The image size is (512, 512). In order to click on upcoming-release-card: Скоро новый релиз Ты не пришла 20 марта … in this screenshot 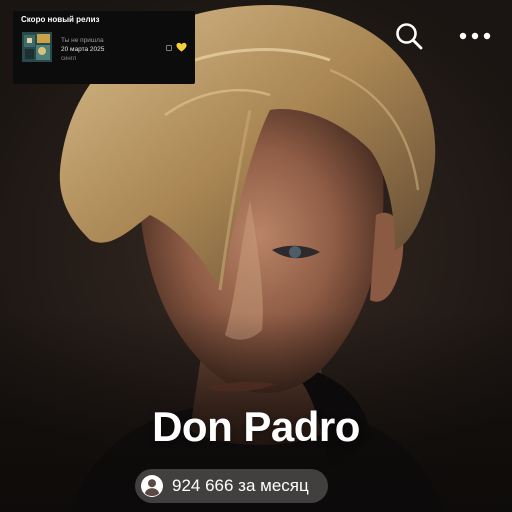, I will do `click(104, 47)`.